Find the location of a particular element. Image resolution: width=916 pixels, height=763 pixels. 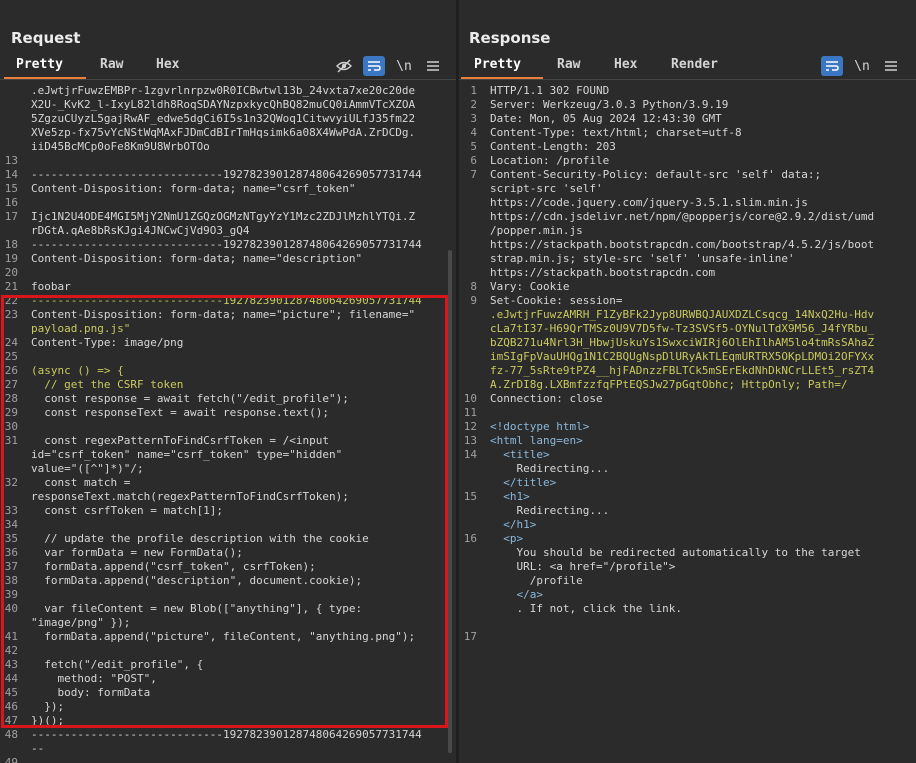

code-line: fetch("/edit_profile", { is located at coordinates (117, 664).